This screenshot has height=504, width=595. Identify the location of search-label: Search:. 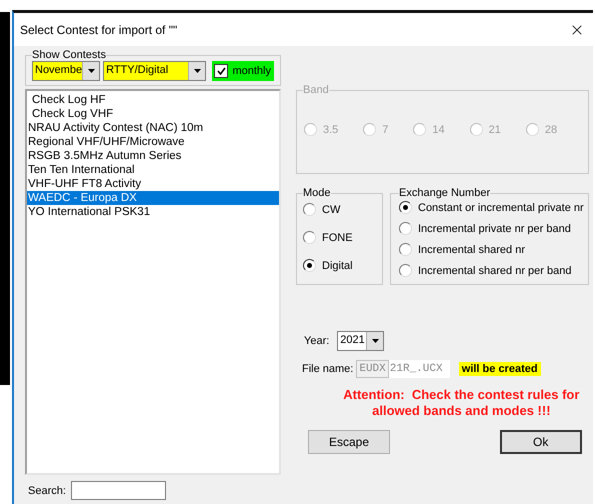
(47, 490).